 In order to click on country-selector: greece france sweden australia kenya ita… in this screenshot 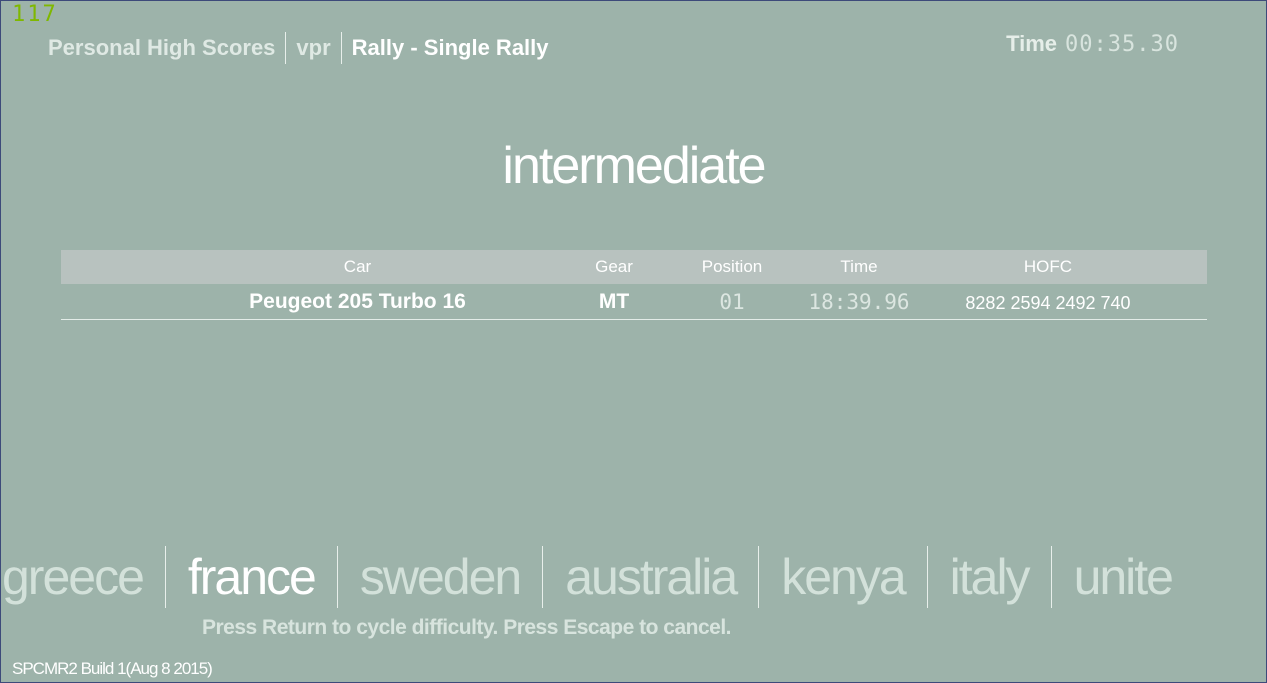, I will do `click(633, 577)`.